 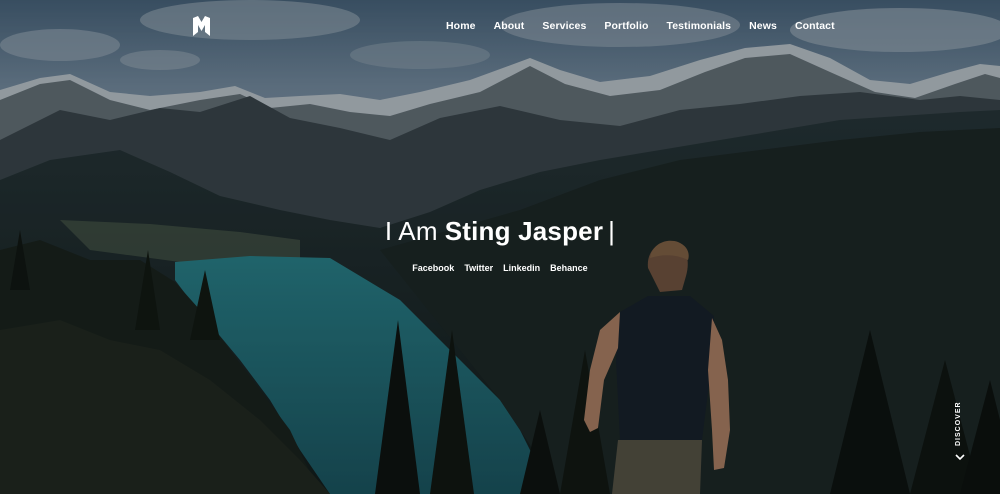 What do you see at coordinates (564, 26) in the screenshot?
I see `nav-item-services: Services` at bounding box center [564, 26].